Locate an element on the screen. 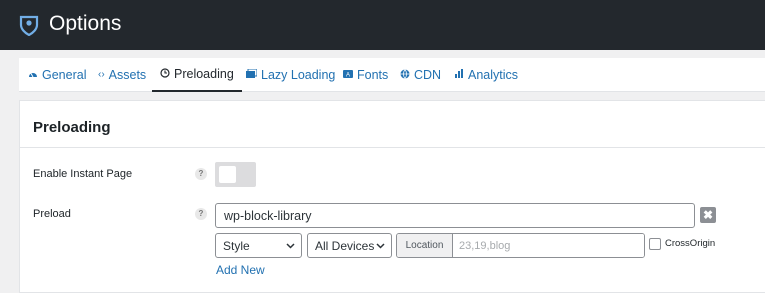  chart-bars-icon is located at coordinates (459, 75).